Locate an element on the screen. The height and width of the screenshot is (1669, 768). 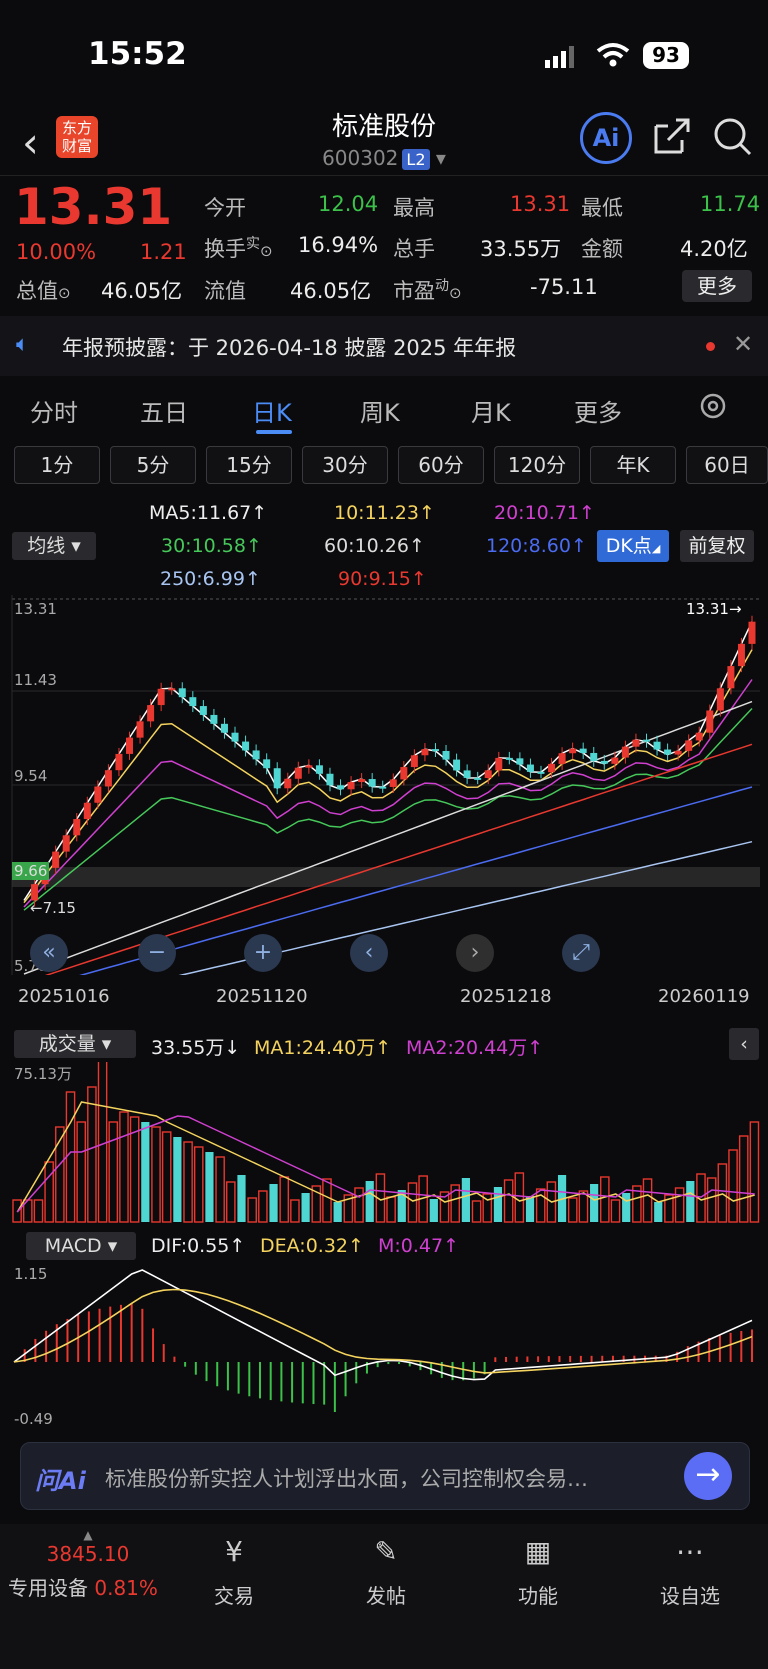
ma60-value: 60:10.26↑ is located at coordinates (374, 546).